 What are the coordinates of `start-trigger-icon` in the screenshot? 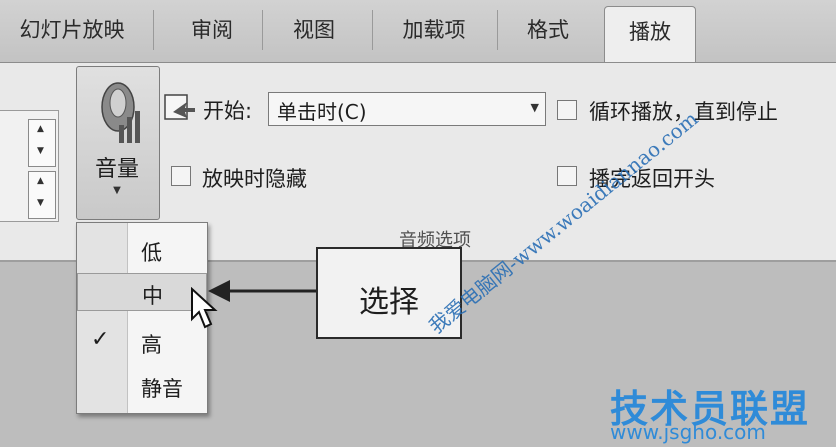 It's located at (181, 110).